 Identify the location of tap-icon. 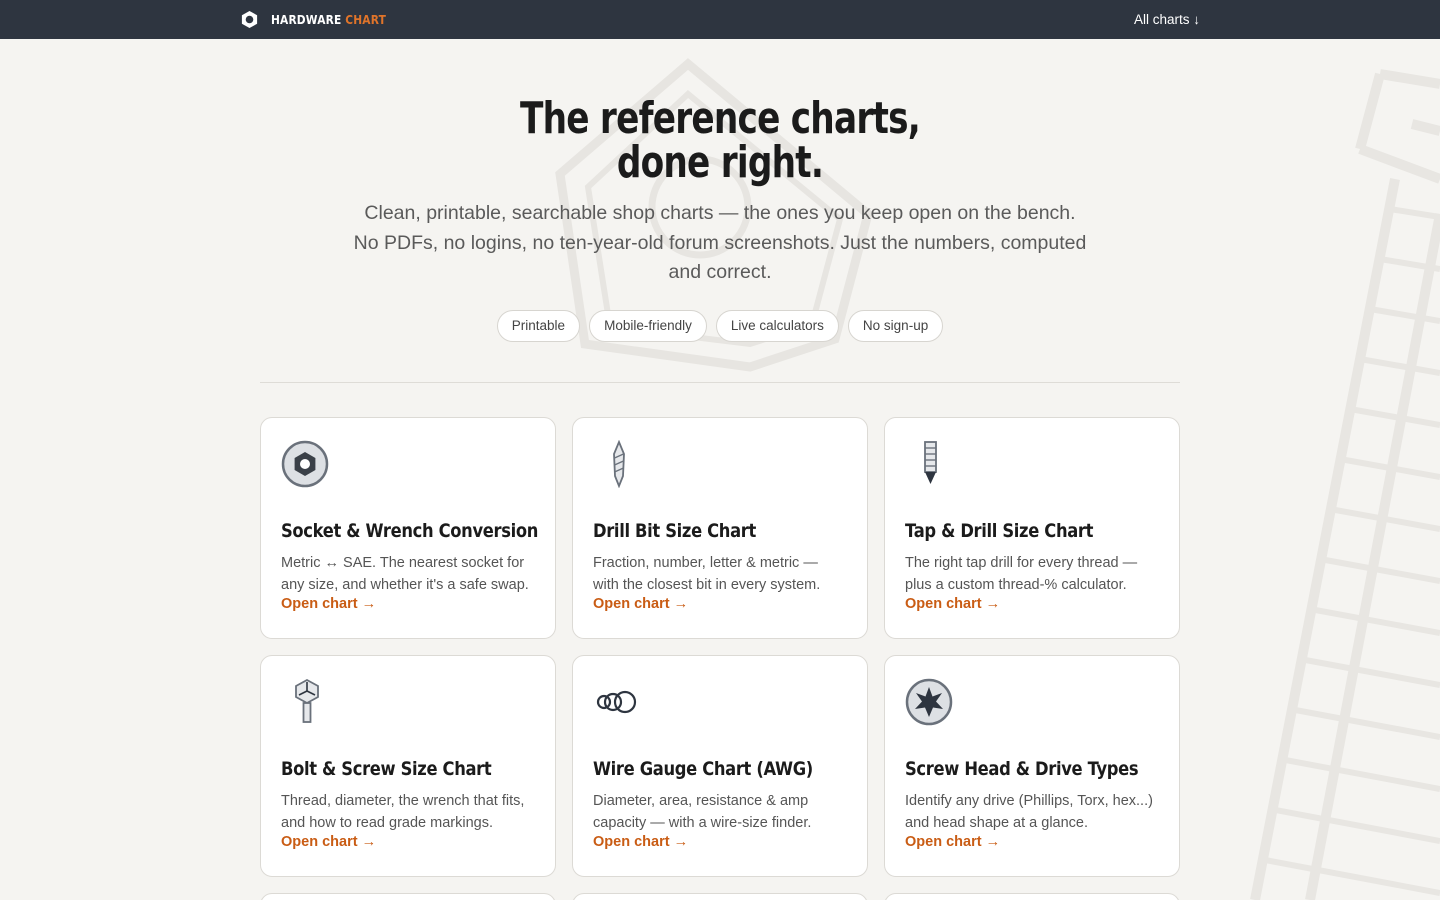
(930, 462).